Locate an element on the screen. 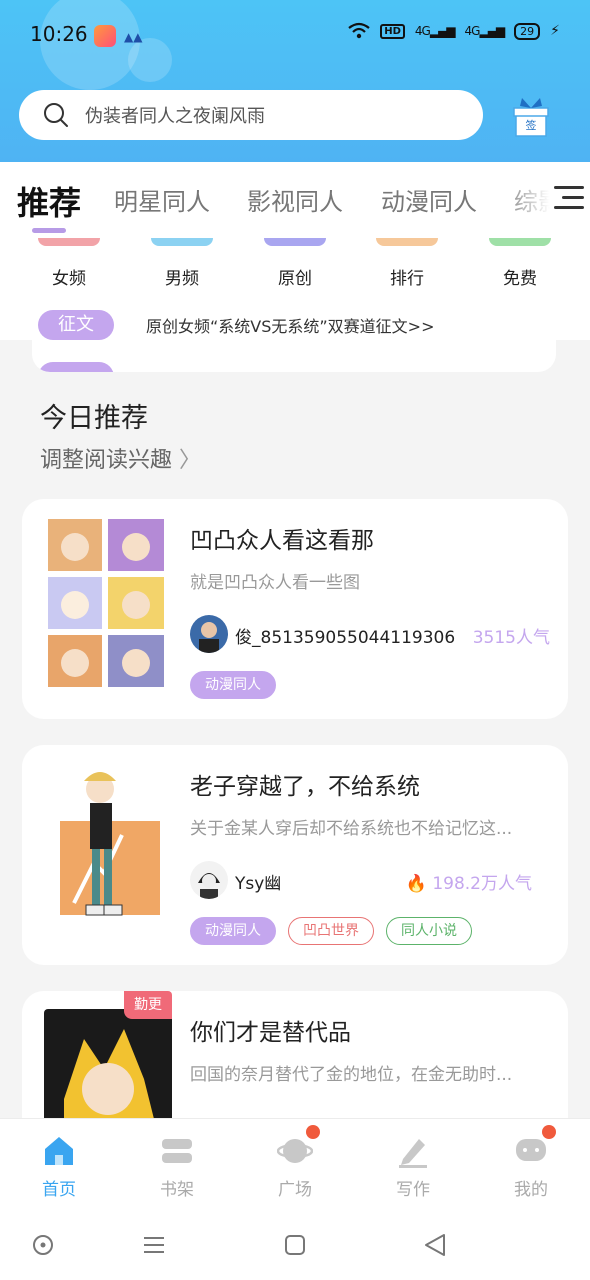 The width and height of the screenshot is (590, 1280). status-time: 10:26 is located at coordinates (59, 34).